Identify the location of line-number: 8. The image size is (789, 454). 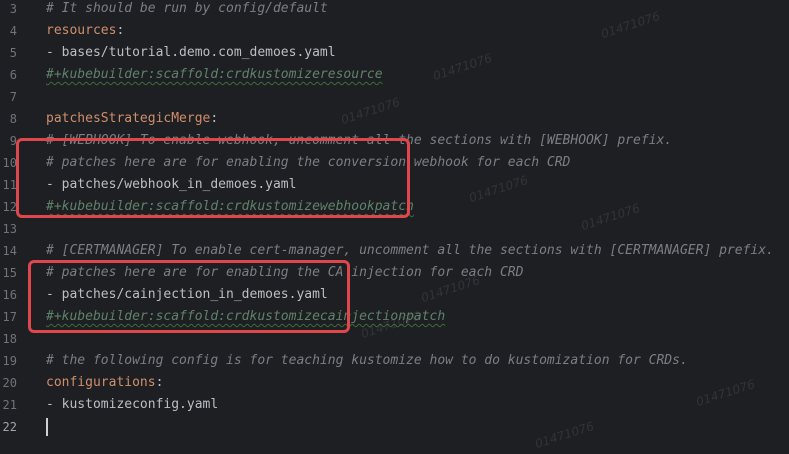
(13, 119).